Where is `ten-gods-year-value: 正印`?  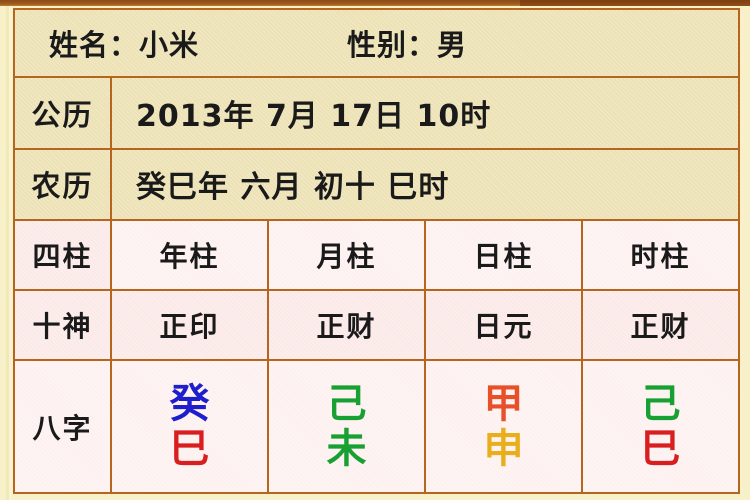
ten-gods-year-value: 正印 is located at coordinates (189, 327).